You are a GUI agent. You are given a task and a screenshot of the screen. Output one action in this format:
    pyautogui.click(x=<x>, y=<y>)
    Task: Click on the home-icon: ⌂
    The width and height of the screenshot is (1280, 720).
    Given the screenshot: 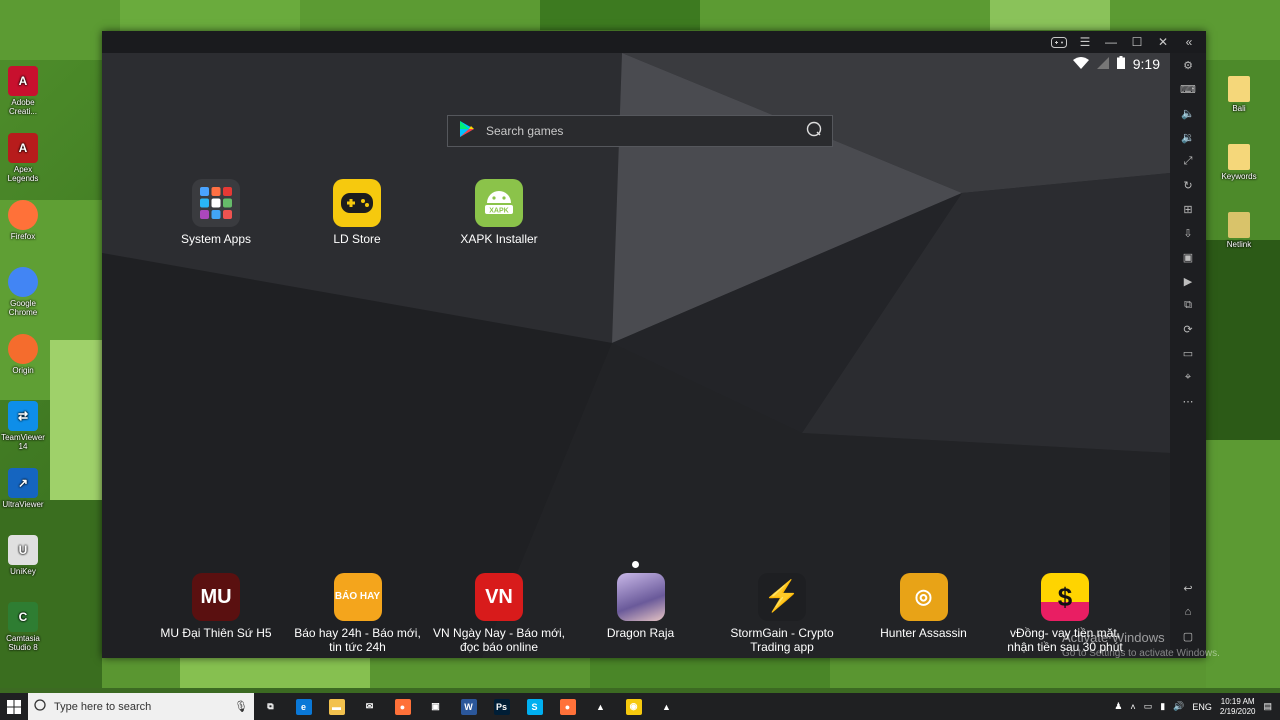 What is the action you would take?
    pyautogui.click(x=1188, y=612)
    